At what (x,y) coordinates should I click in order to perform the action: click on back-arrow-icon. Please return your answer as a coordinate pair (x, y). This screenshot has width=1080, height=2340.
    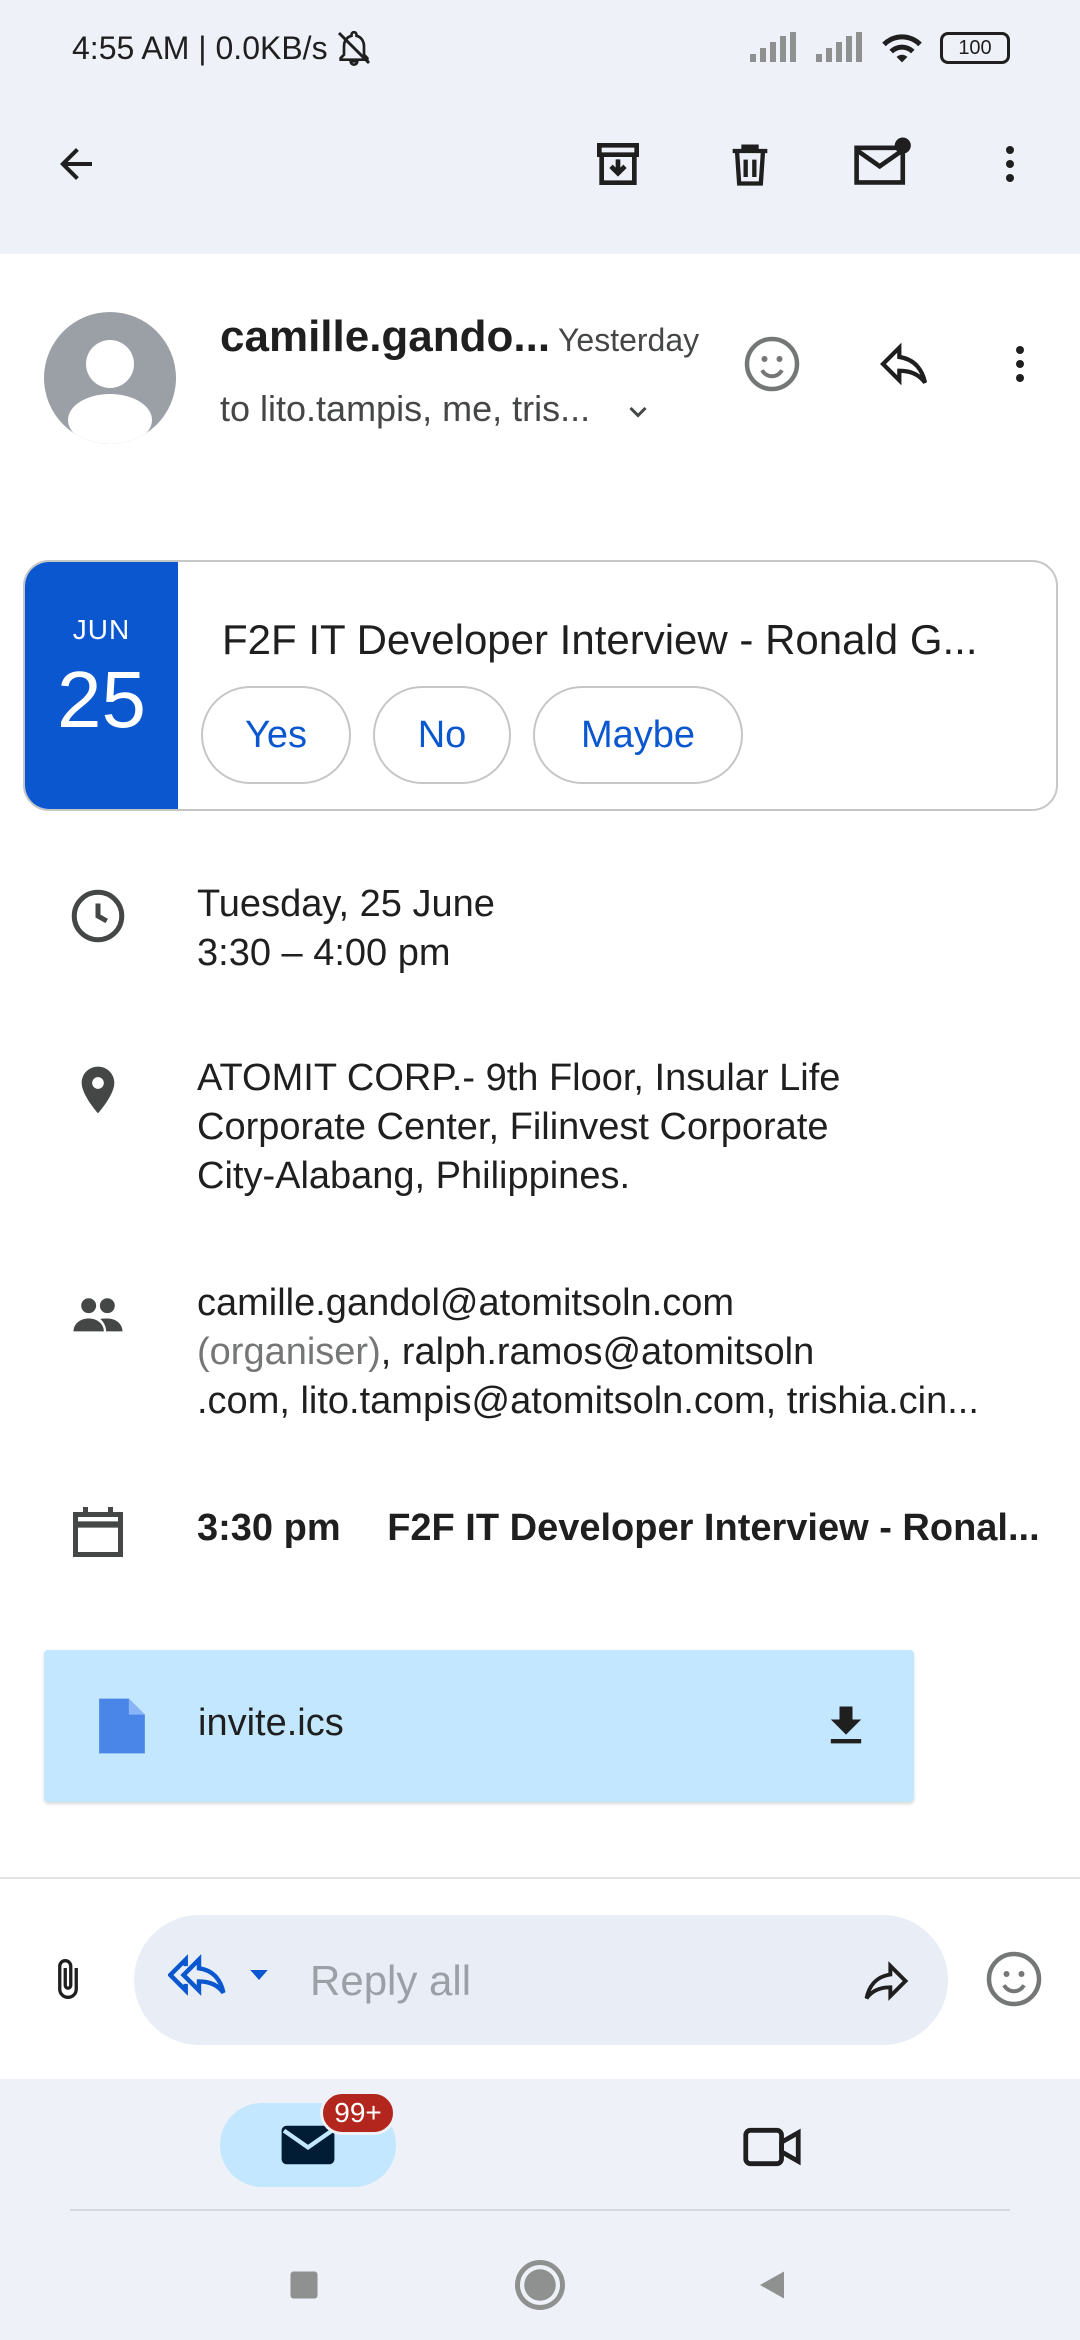
    Looking at the image, I should click on (76, 164).